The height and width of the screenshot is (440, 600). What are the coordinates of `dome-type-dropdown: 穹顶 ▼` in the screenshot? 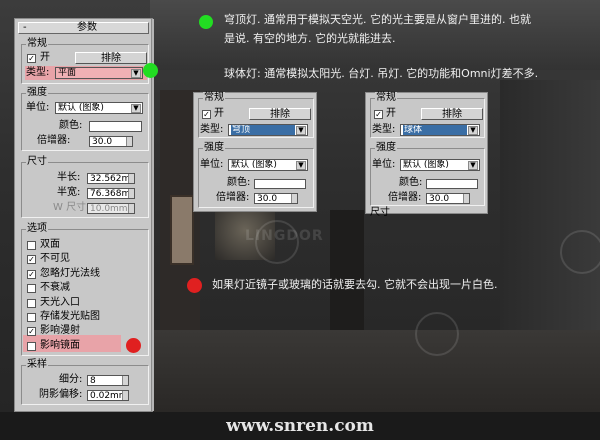 It's located at (268, 130).